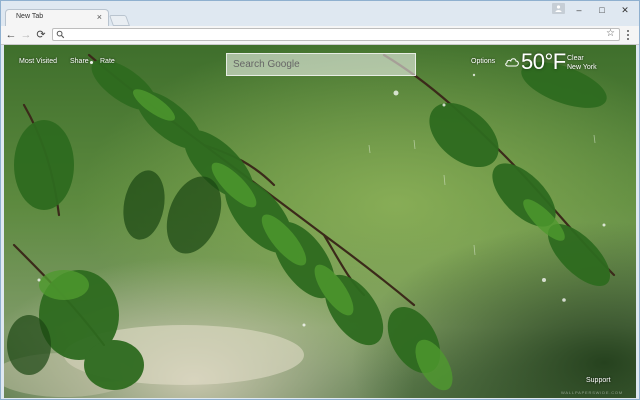 The width and height of the screenshot is (640, 400). I want to click on share-link: Share, so click(79, 61).